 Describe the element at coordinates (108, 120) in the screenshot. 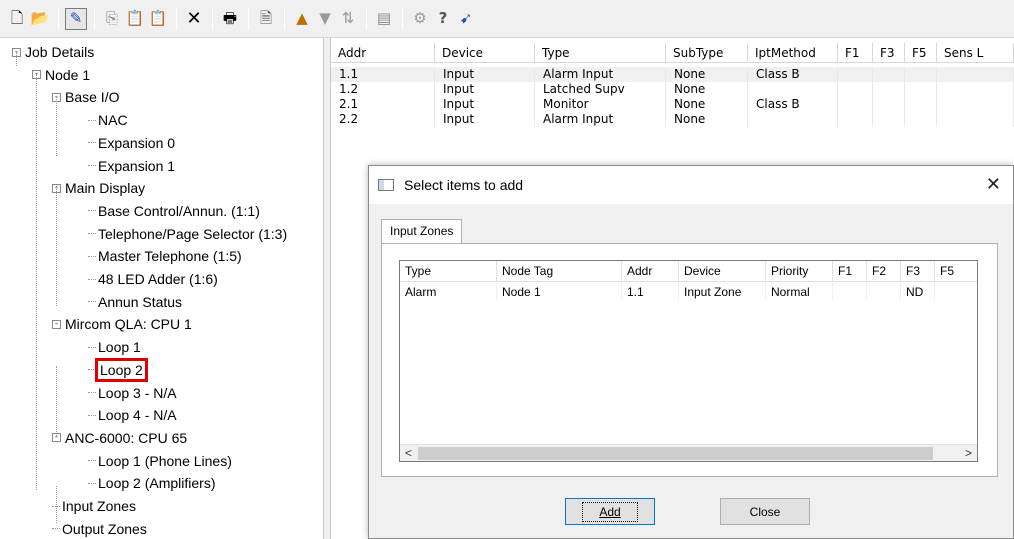

I see `tree-item: NAC` at that location.